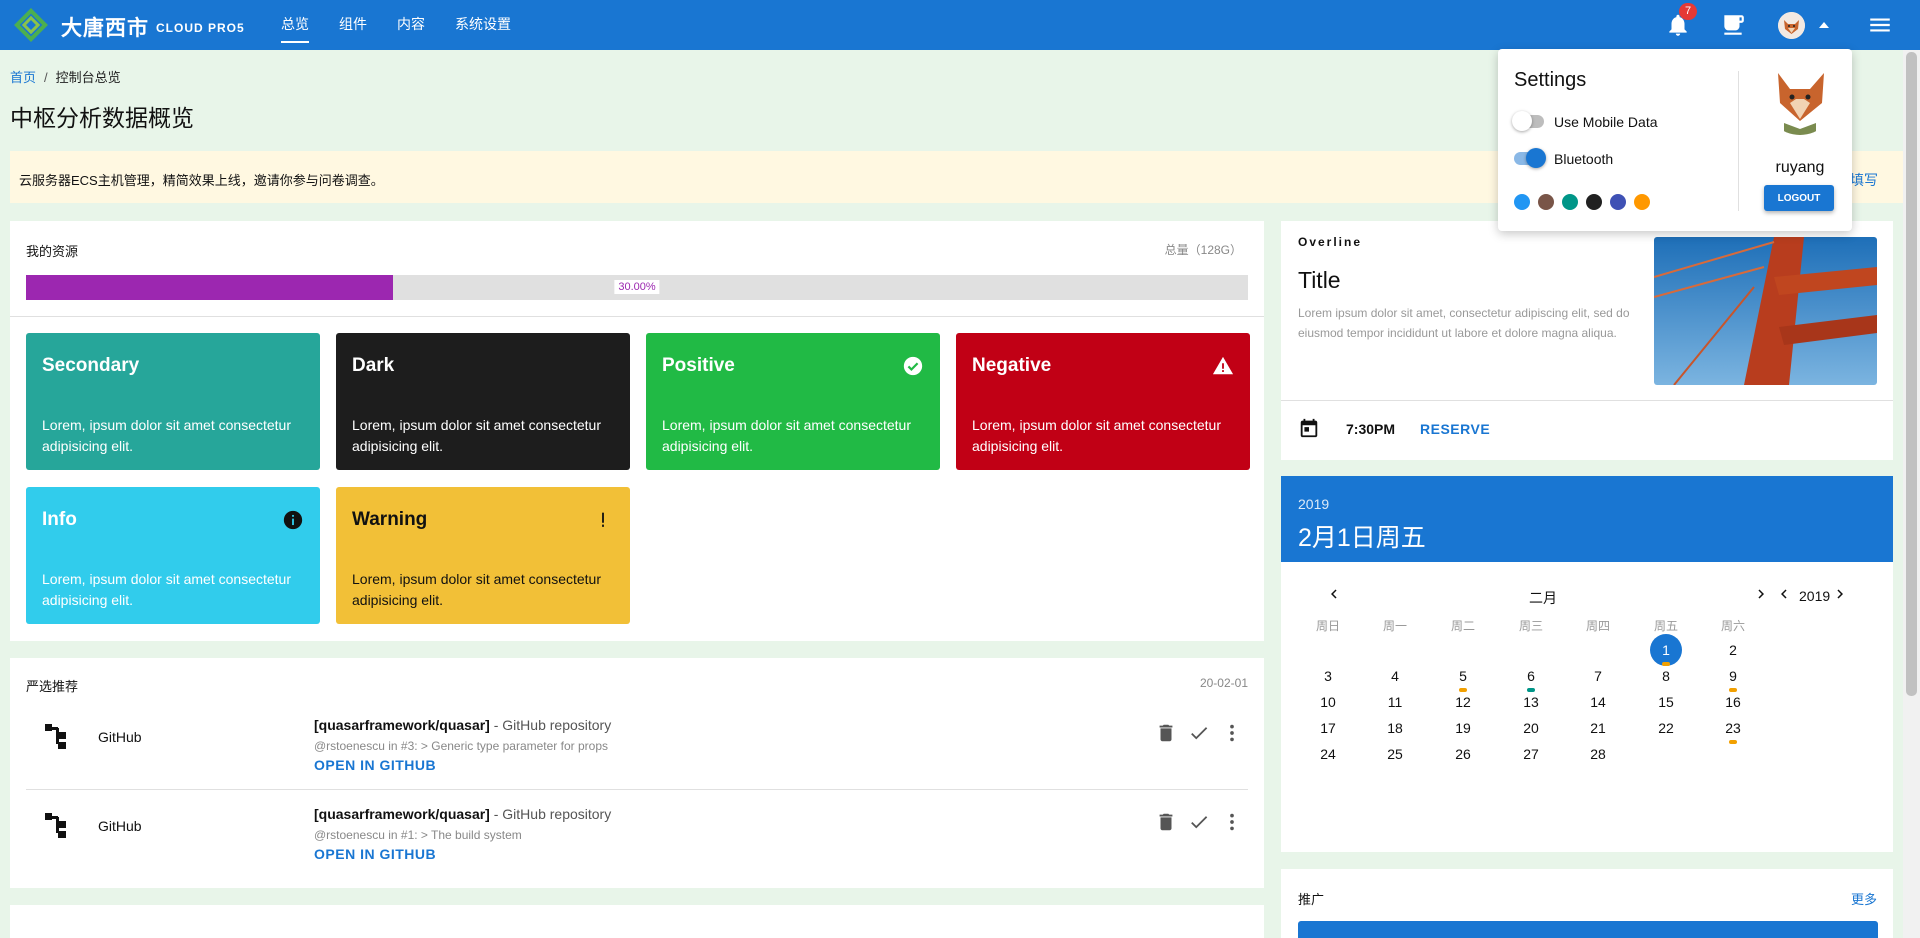 The width and height of the screenshot is (1920, 938). I want to click on weekday-label: 周六, so click(1732, 626).